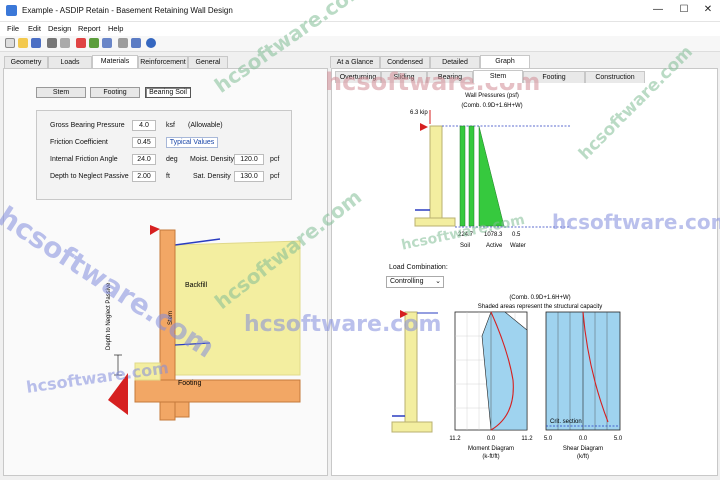 The height and width of the screenshot is (480, 720). Describe the element at coordinates (491, 439) in the screenshot. I see `moment-tick-zero: 0.0` at that location.